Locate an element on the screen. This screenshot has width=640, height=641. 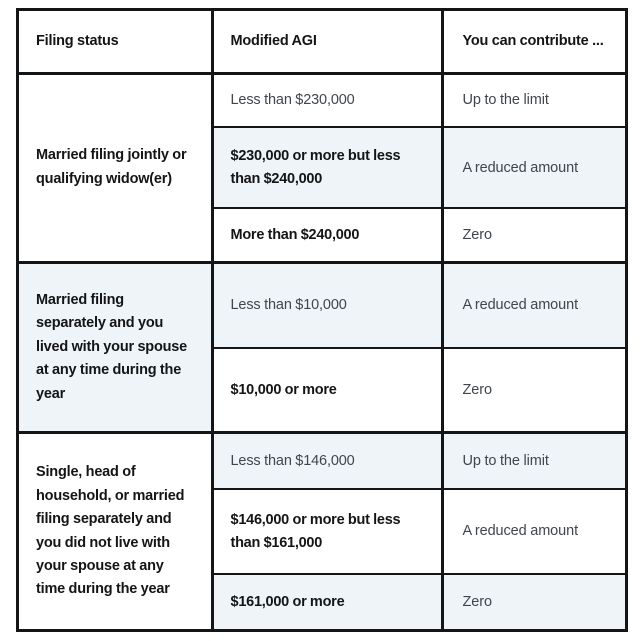
column-header-filing-status: Filing status is located at coordinates (115, 42).